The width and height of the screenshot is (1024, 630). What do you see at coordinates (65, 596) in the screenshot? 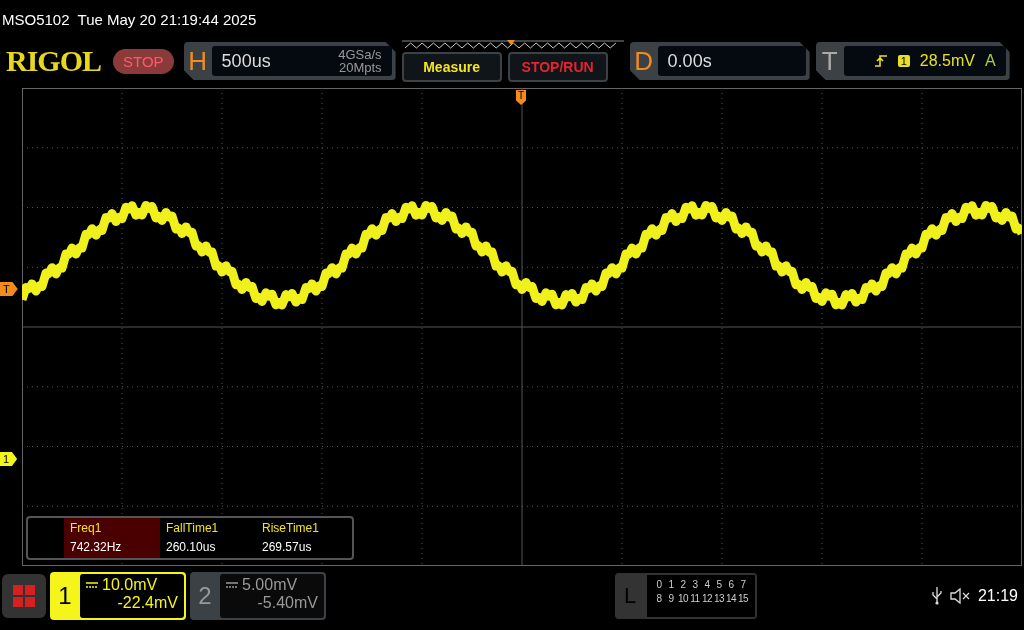
I see `channel-number: 1` at bounding box center [65, 596].